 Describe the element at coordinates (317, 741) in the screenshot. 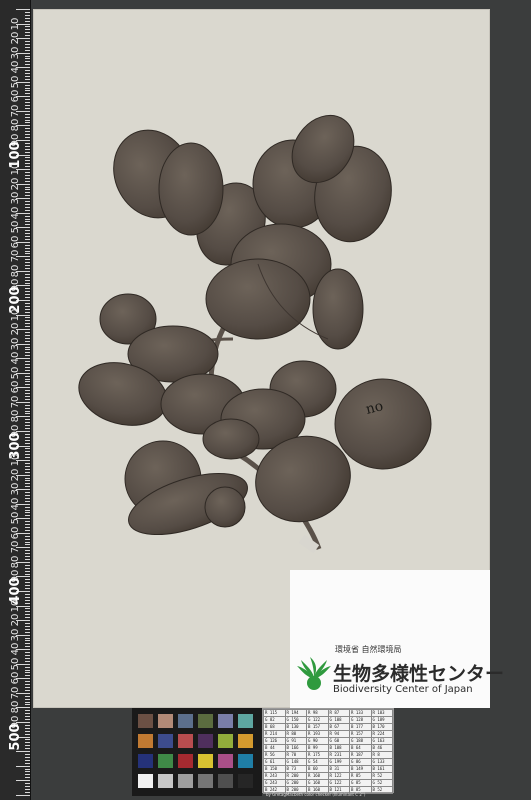

I see `table-cell: G 90` at that location.